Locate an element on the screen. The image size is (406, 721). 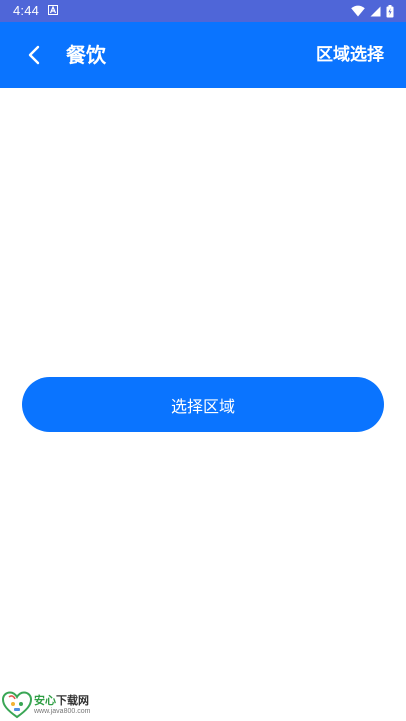
choose-region-button: 选择区域 is located at coordinates (203, 404).